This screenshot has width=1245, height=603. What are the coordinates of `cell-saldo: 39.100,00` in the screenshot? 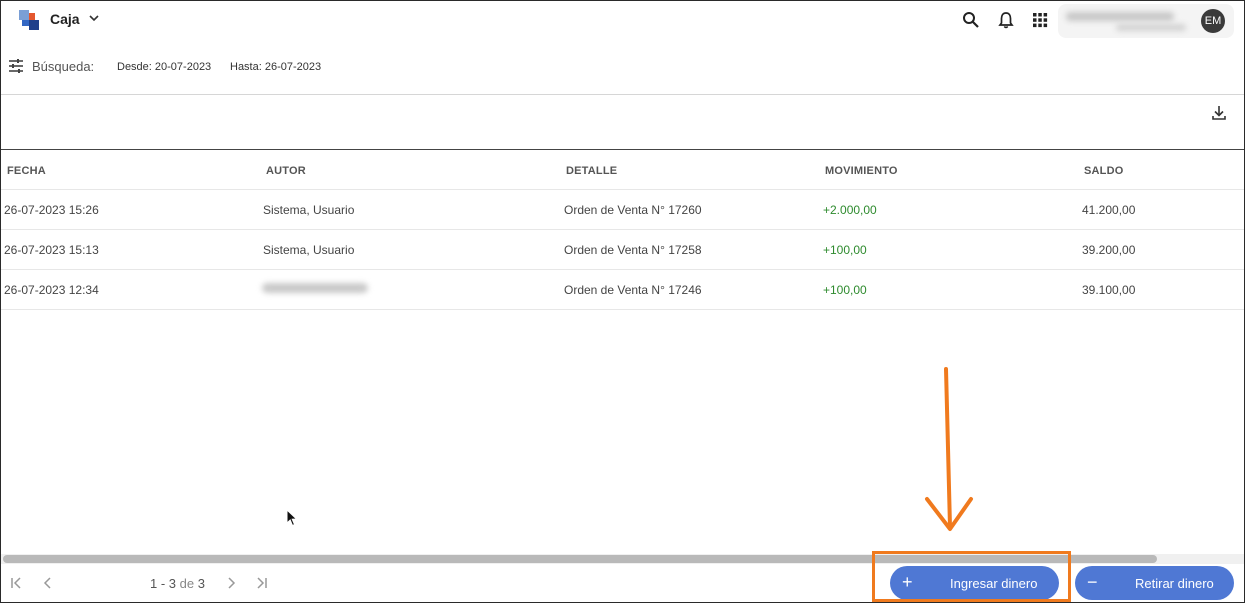 It's located at (1109, 290).